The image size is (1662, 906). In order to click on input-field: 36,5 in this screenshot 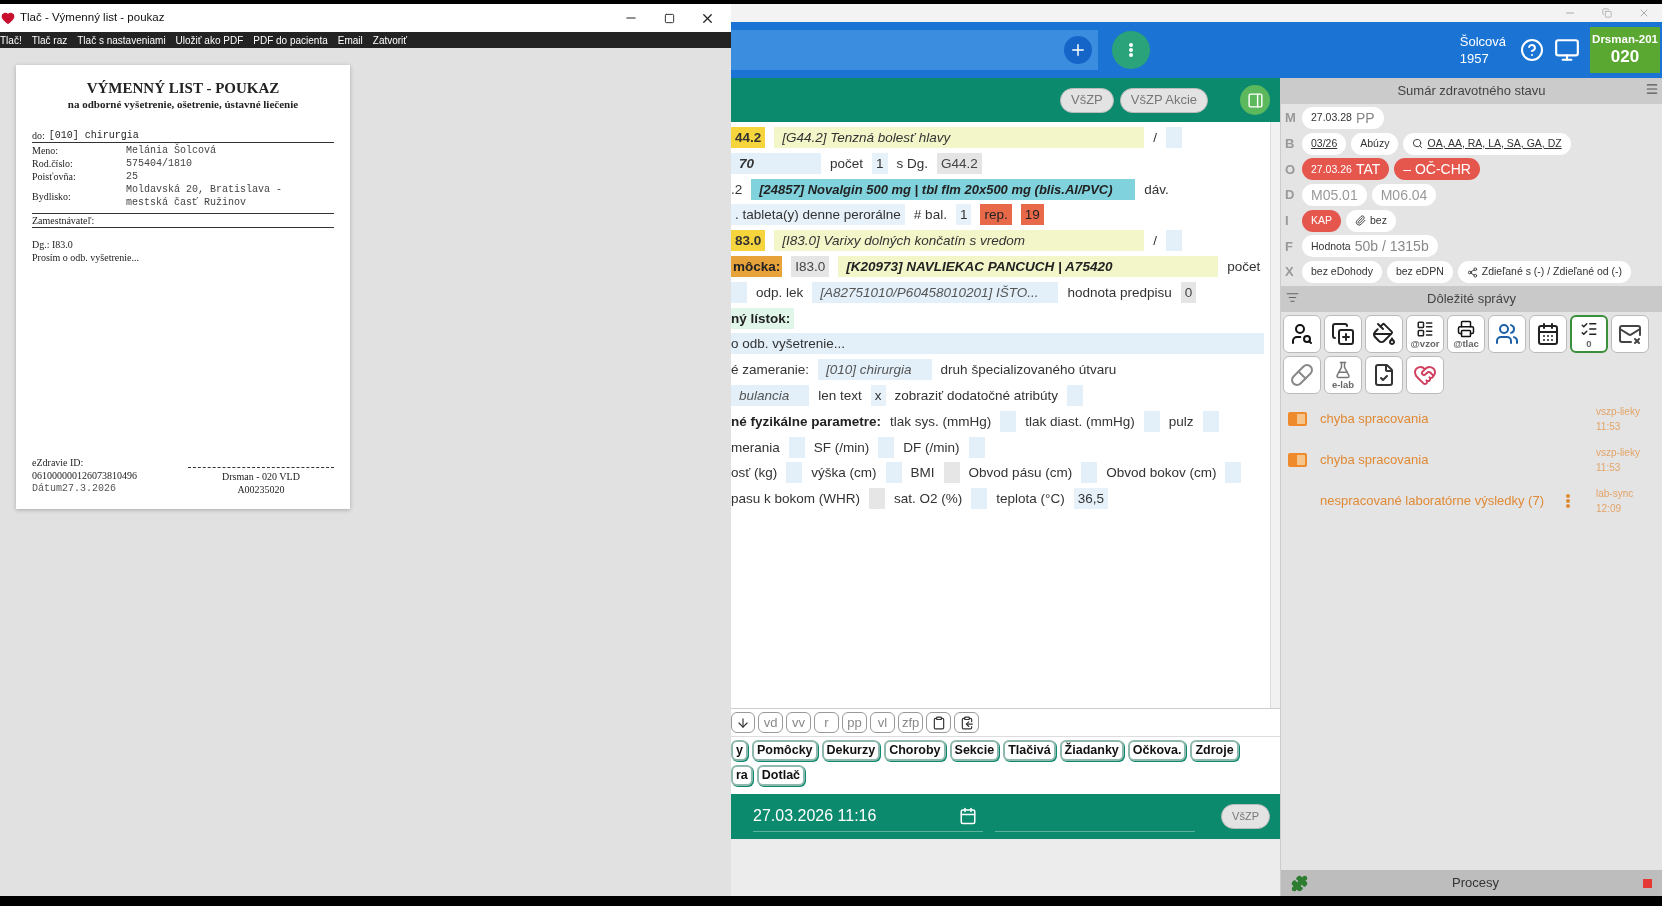, I will do `click(1090, 499)`.